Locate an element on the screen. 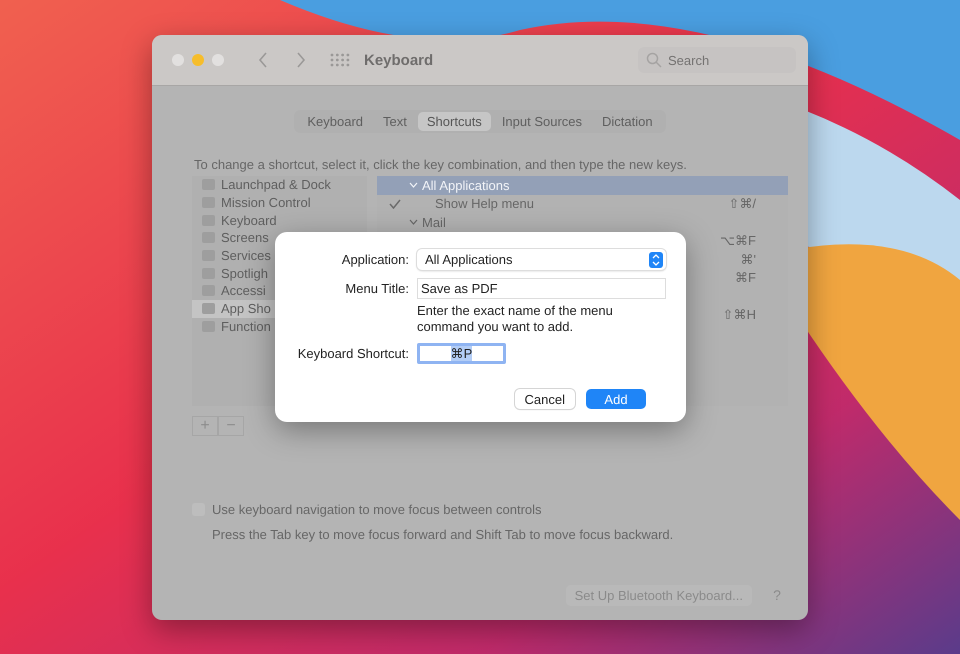 This screenshot has width=960, height=654. hint-text: Press the Tab key to move focus forward and Shift Tab to move focus backward. is located at coordinates (443, 534).